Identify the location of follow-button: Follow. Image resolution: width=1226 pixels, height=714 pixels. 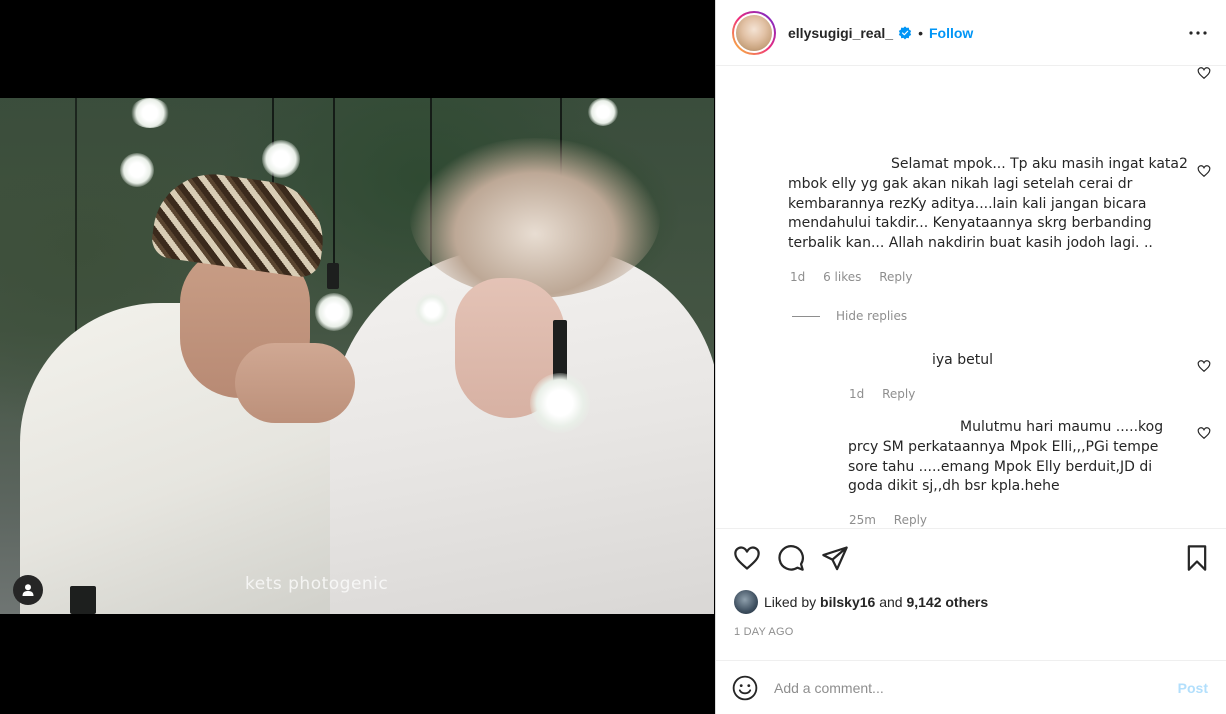
(951, 33).